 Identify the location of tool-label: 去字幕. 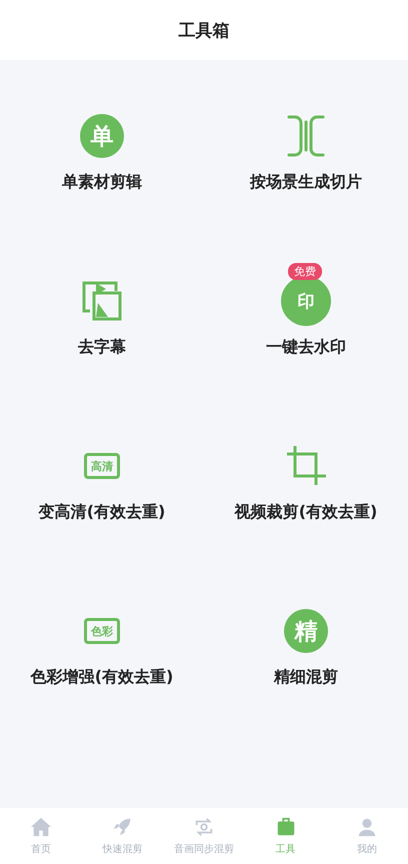
(102, 347).